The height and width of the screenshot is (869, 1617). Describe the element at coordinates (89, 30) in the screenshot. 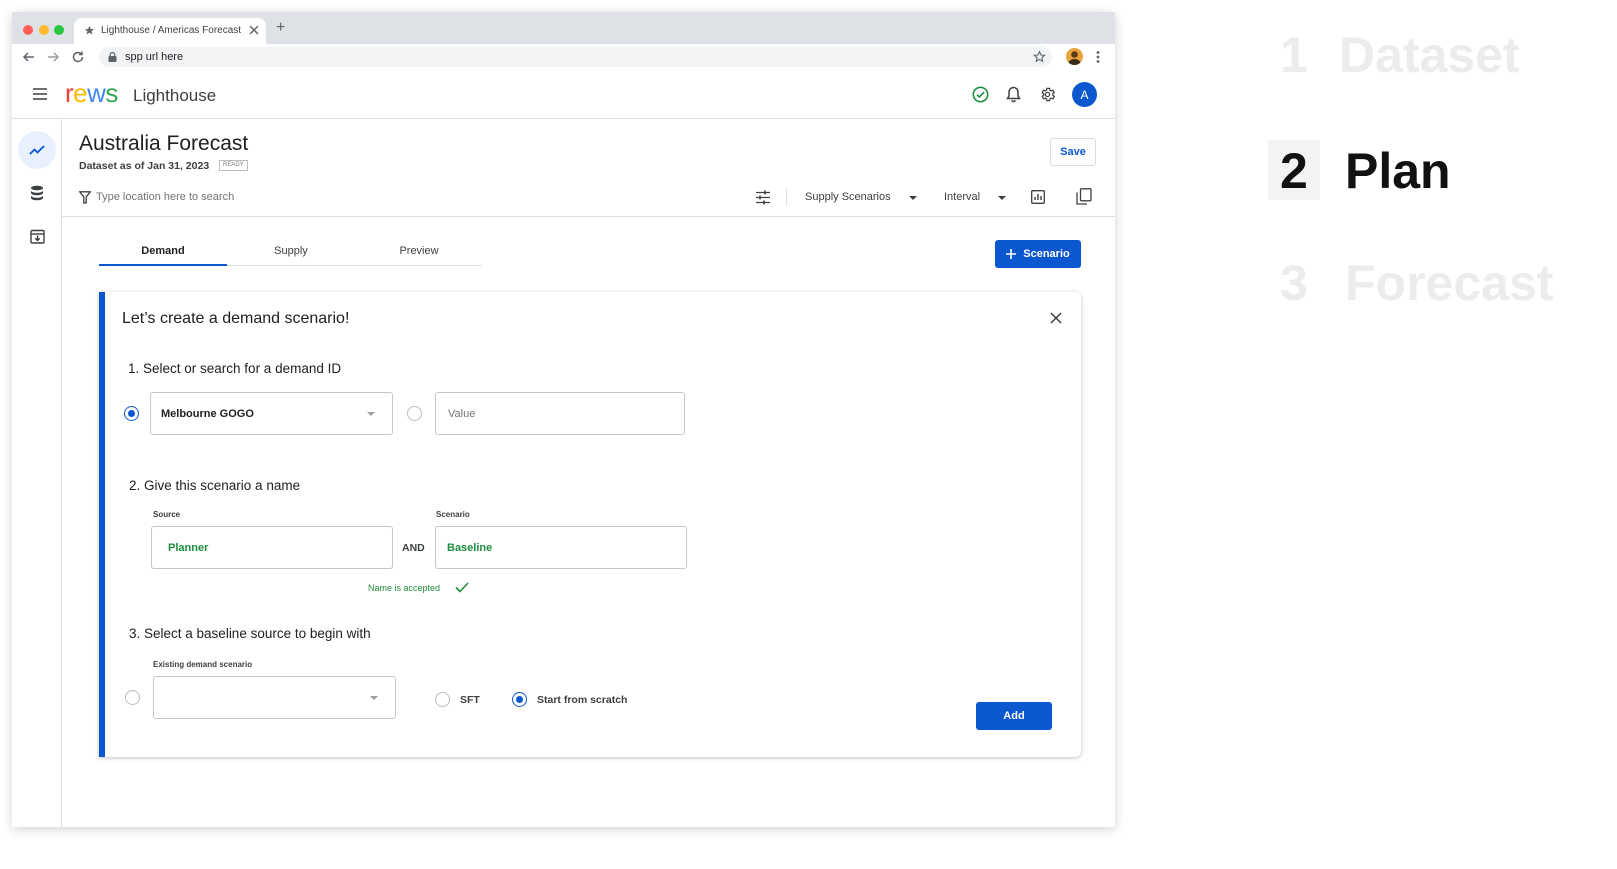

I see `star-icon` at that location.